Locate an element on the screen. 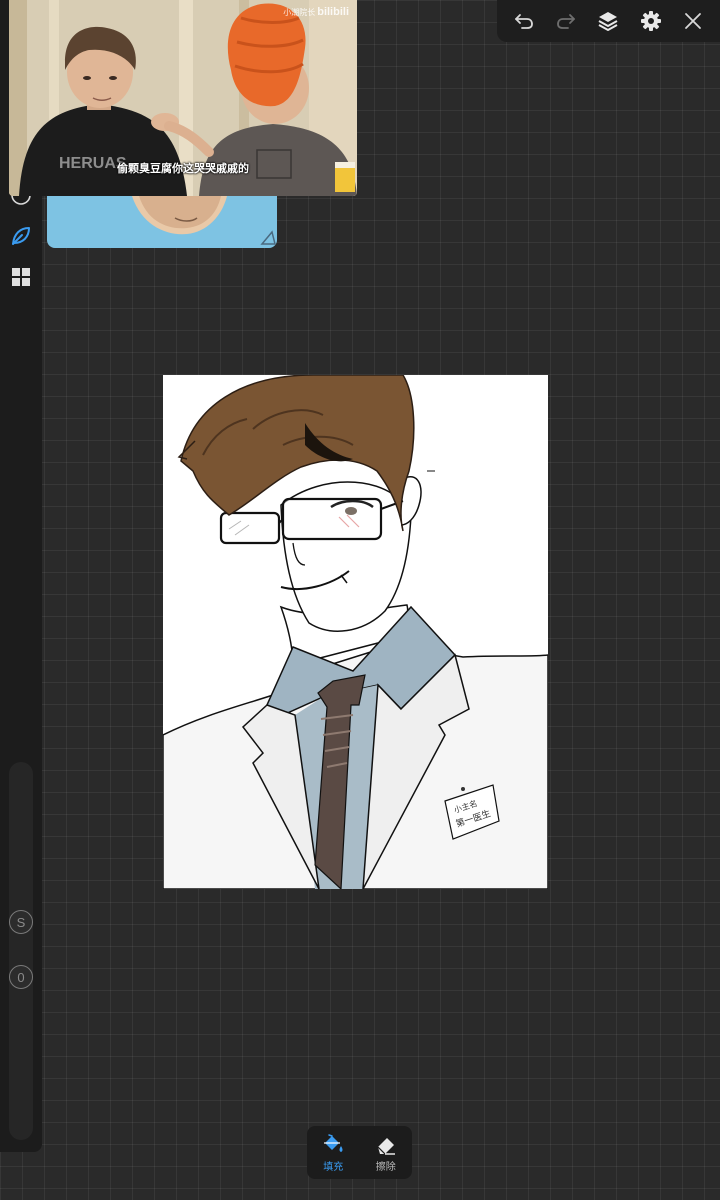  bottom-tool-tabs: 填充 擦除 is located at coordinates (359, 1152).